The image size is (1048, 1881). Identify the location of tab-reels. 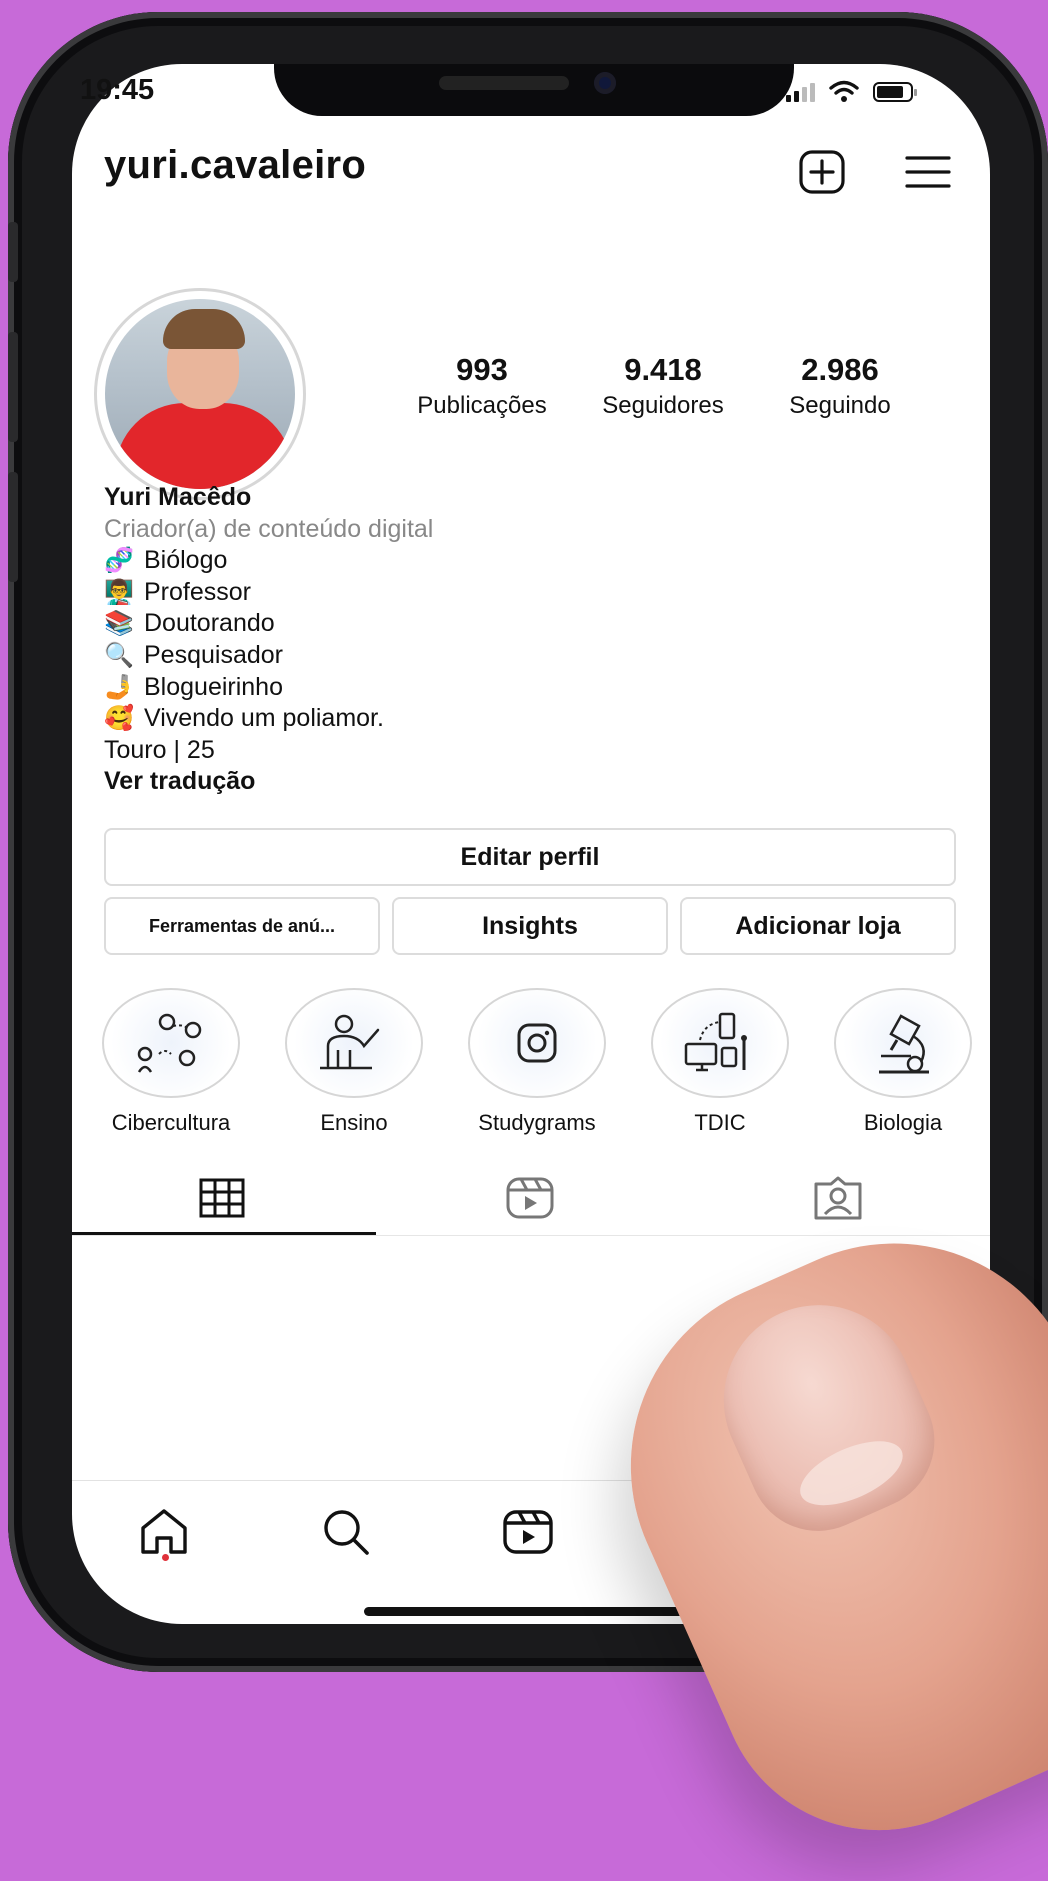
(530, 1198).